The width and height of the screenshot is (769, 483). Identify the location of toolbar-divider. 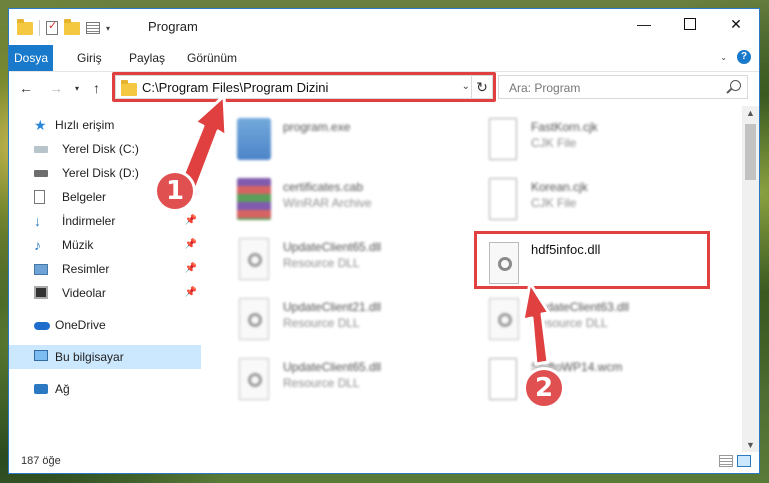
(39, 28).